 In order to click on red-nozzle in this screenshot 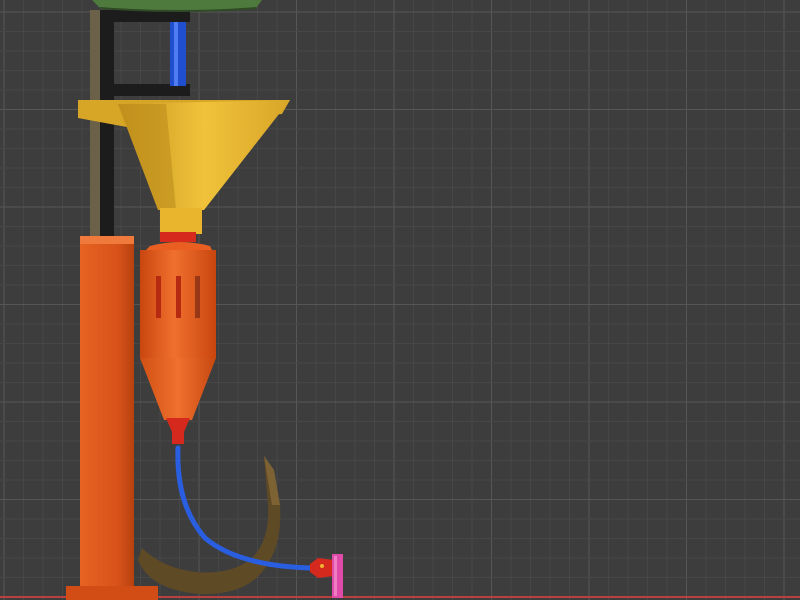, I will do `click(322, 568)`.